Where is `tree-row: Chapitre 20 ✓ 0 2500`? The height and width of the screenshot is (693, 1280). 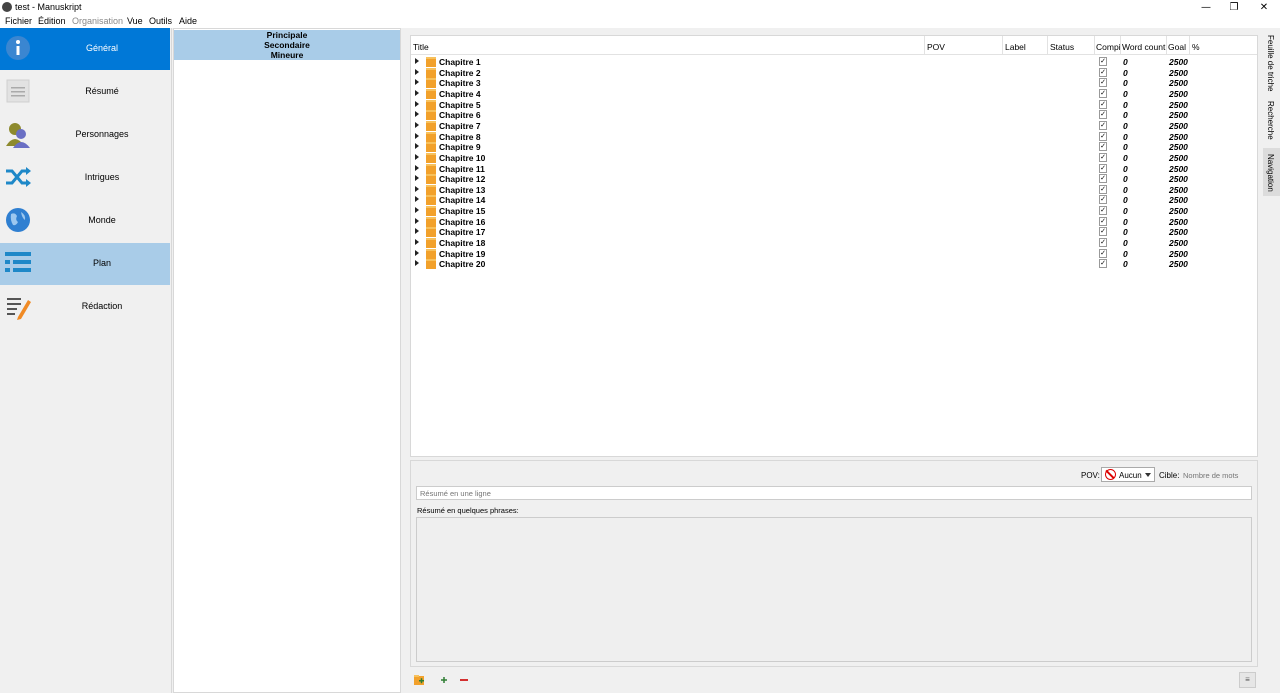
tree-row: Chapitre 20 ✓ 0 2500 is located at coordinates (834, 264).